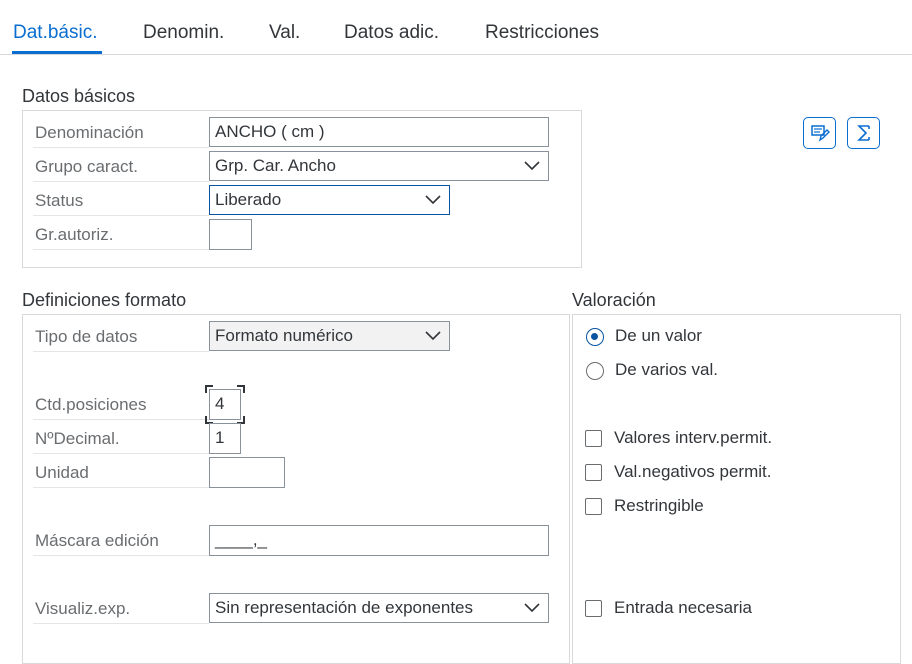  Describe the element at coordinates (225, 404) in the screenshot. I see `focus-corner-marks` at that location.